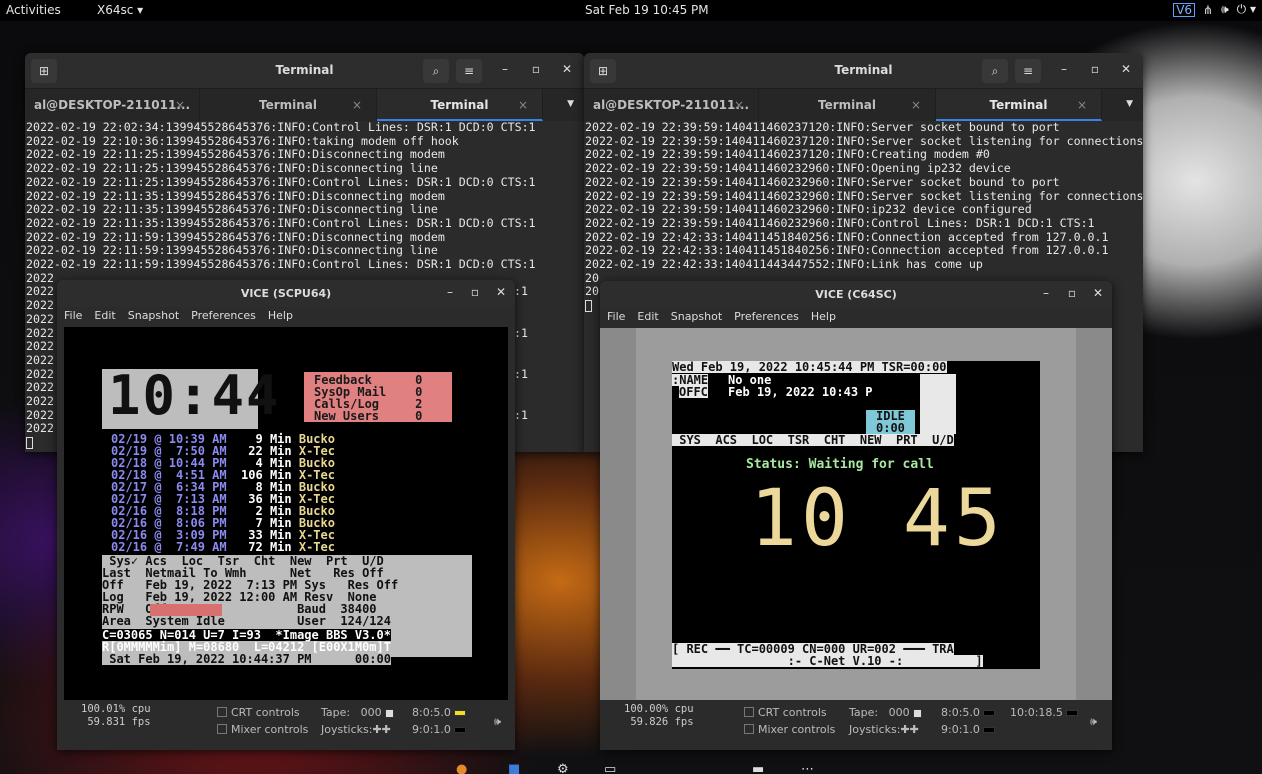 The width and height of the screenshot is (1262, 774). Describe the element at coordinates (647, 10) in the screenshot. I see `clock: Sat Feb 19 10:45 PM` at that location.